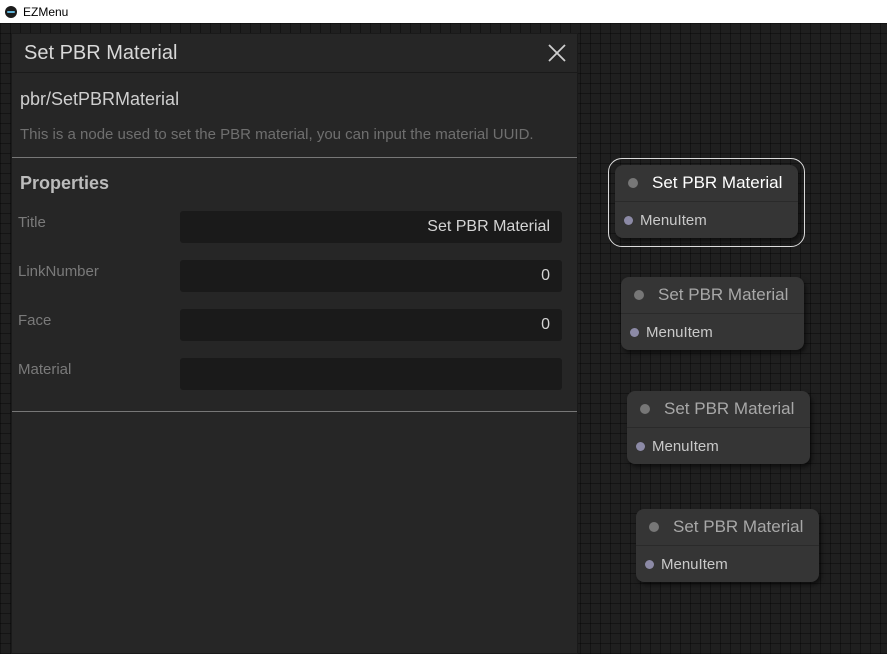 Image resolution: width=887 pixels, height=654 pixels. I want to click on window-title: EZMenu, so click(46, 11).